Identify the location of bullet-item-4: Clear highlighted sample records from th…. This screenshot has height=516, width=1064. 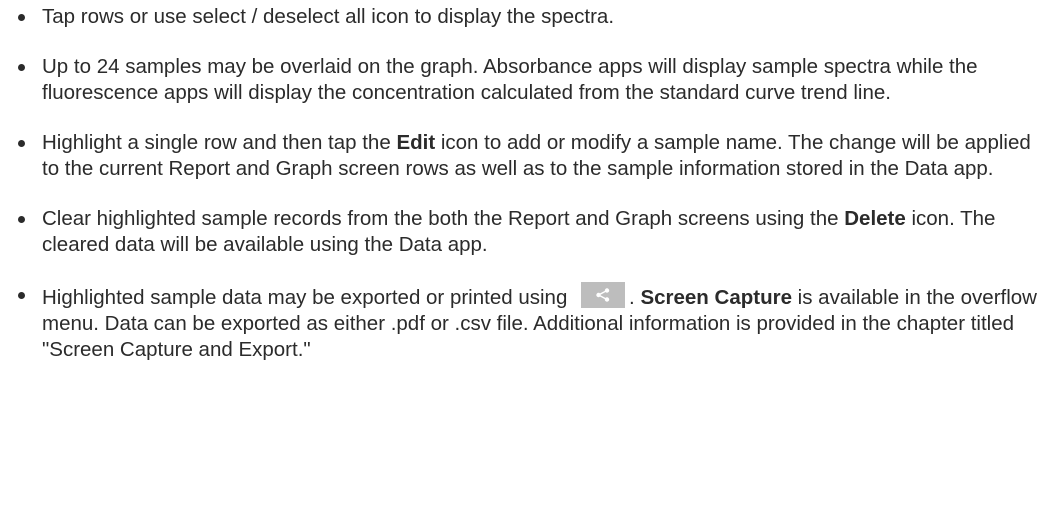
(532, 232).